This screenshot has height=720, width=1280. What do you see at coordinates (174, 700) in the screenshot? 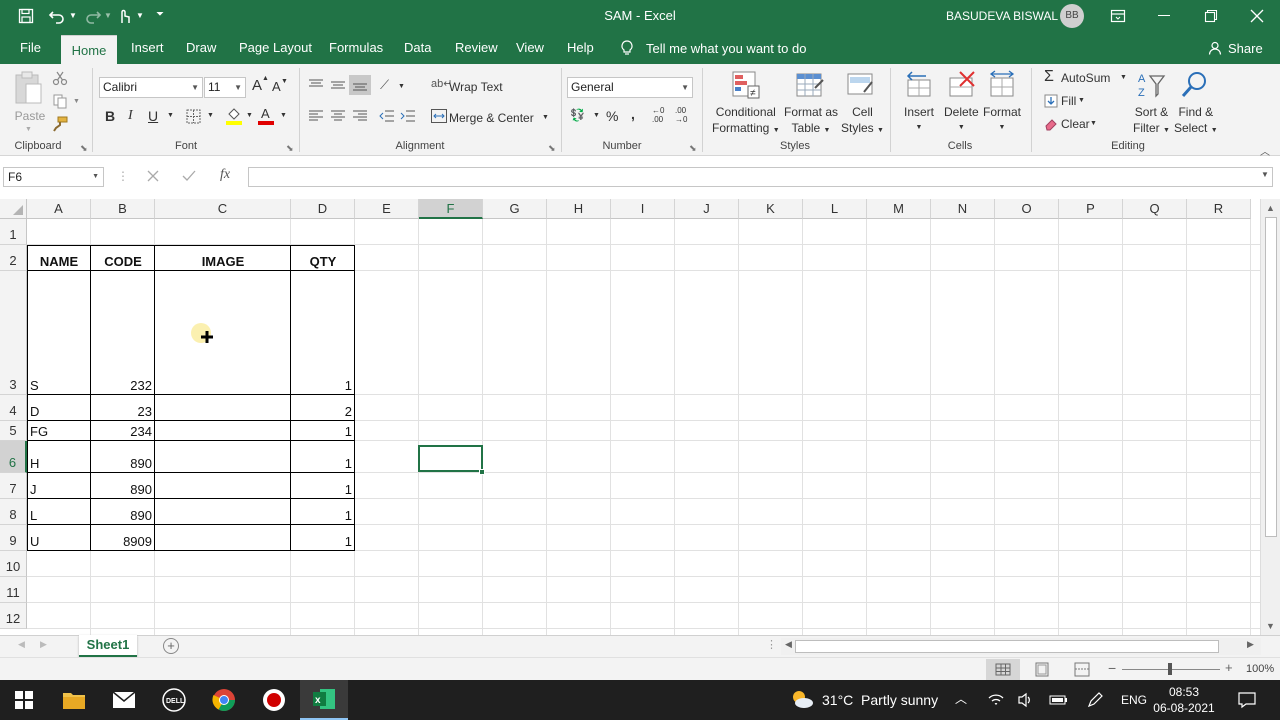
I see `dell-icon: DELL` at bounding box center [174, 700].